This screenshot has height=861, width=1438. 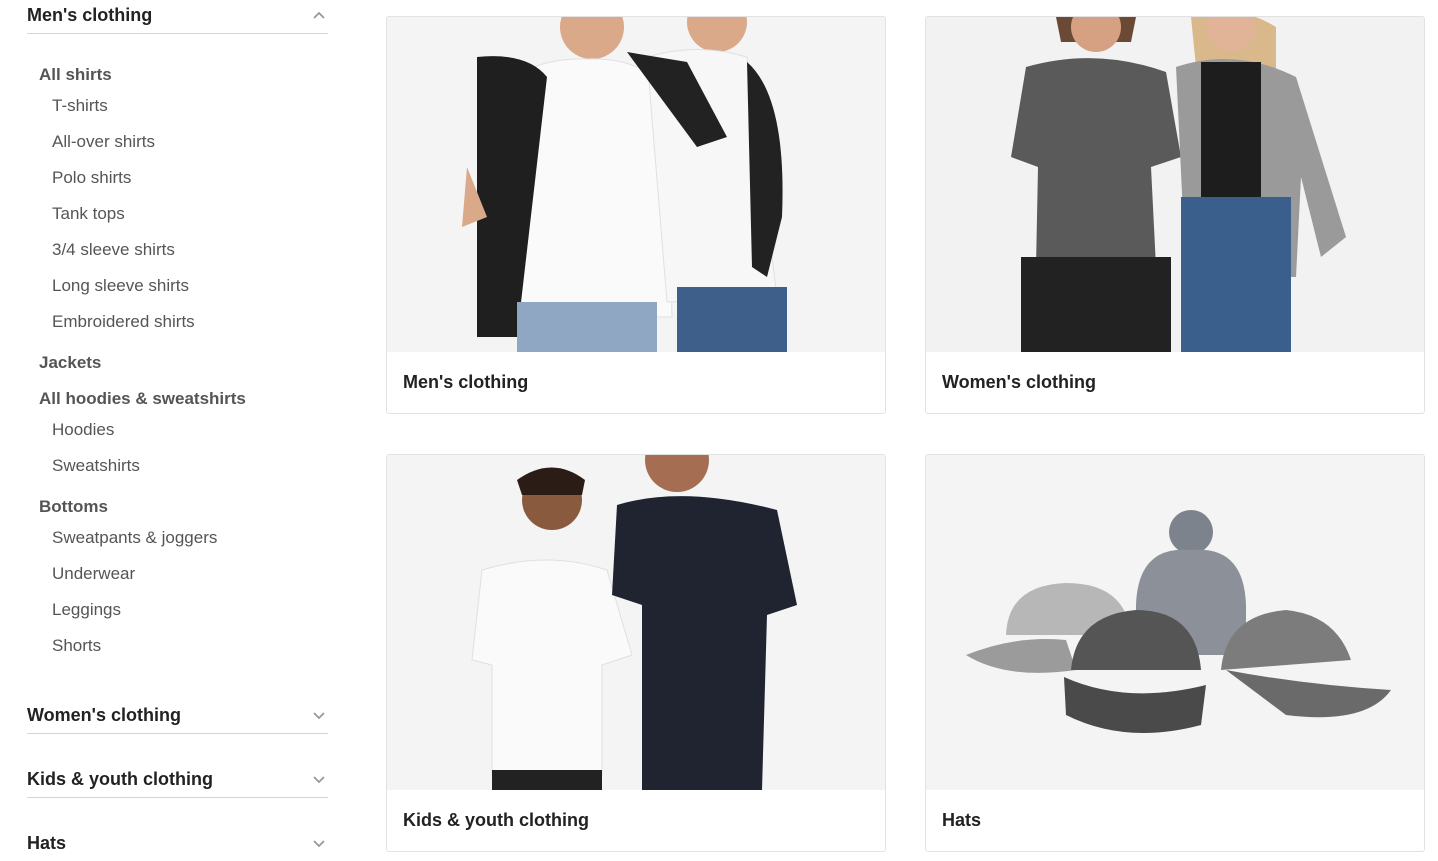 I want to click on sidebar-item-allover-shirts: All-over shirts, so click(x=103, y=142).